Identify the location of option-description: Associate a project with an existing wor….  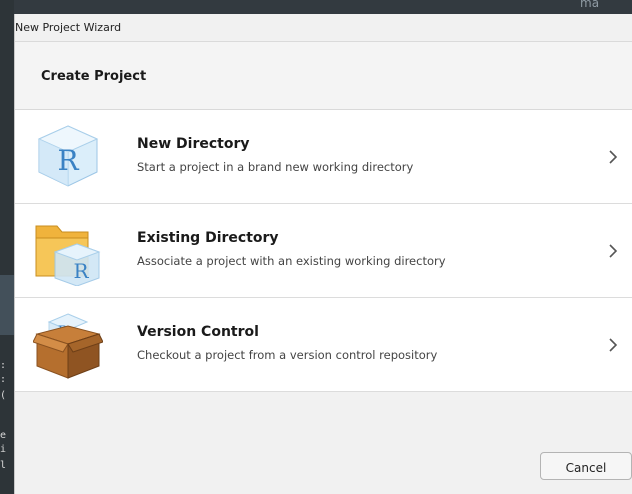
(291, 261).